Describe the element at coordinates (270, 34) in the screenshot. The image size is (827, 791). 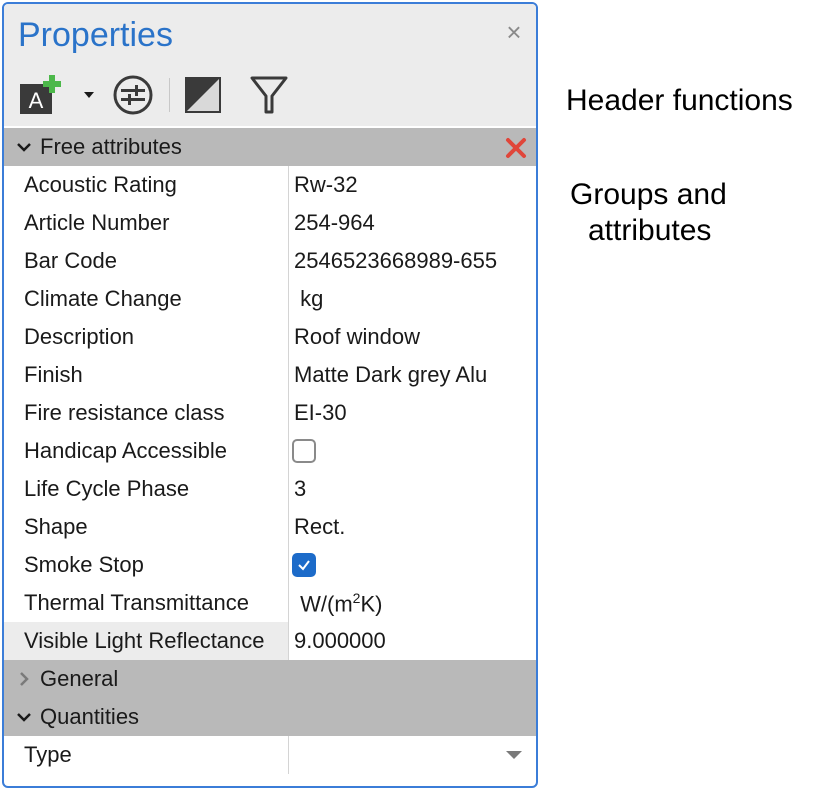
I see `title-bar: Properties ×` at that location.